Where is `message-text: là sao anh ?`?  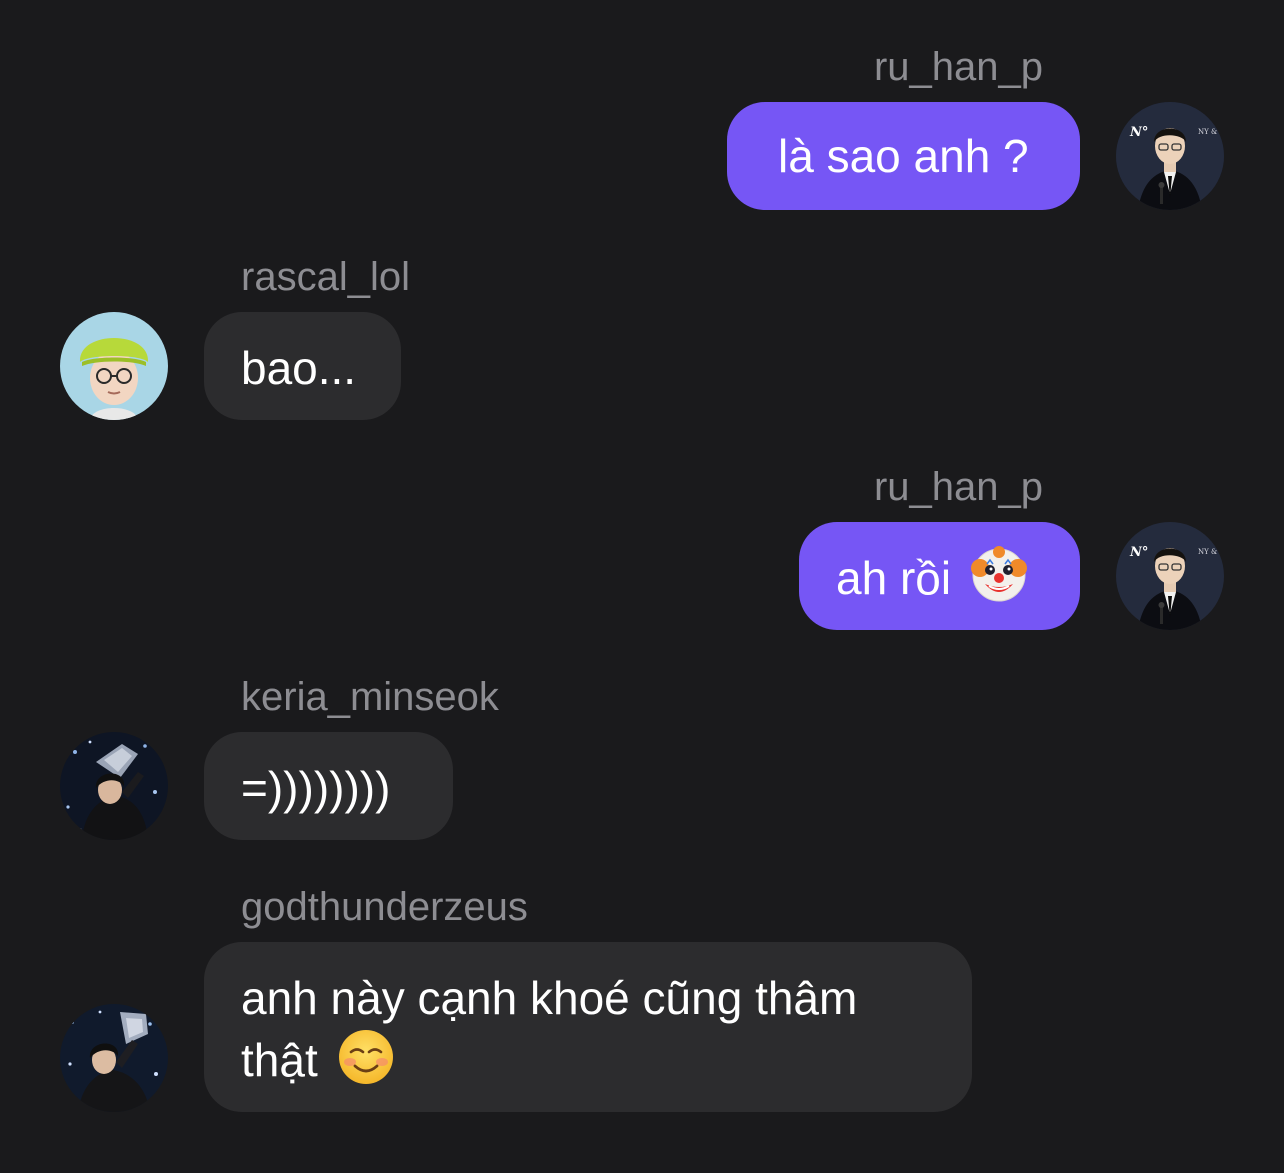 message-text: là sao anh ? is located at coordinates (903, 156).